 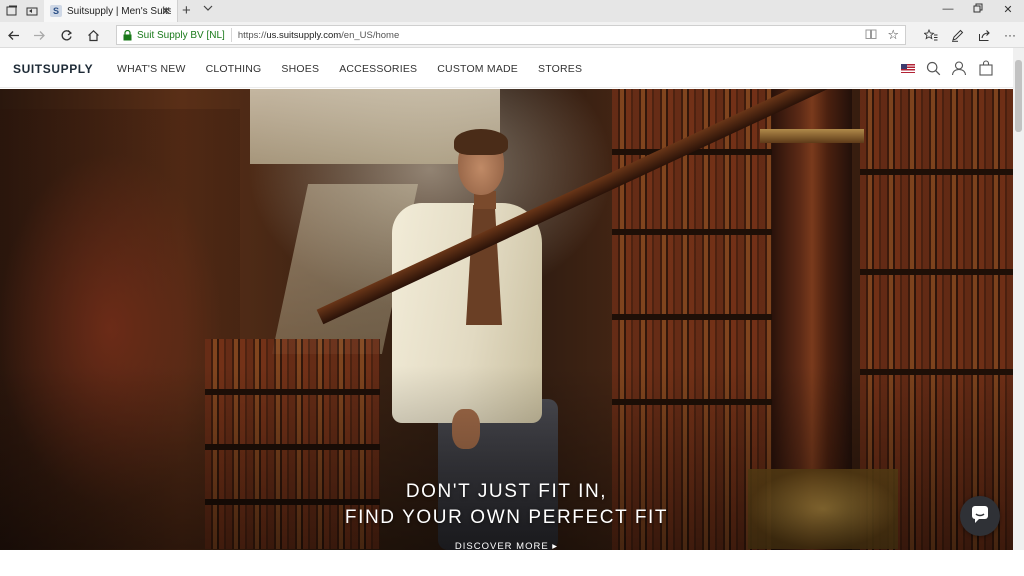 I want to click on favorites-hub-icon, so click(x=931, y=35).